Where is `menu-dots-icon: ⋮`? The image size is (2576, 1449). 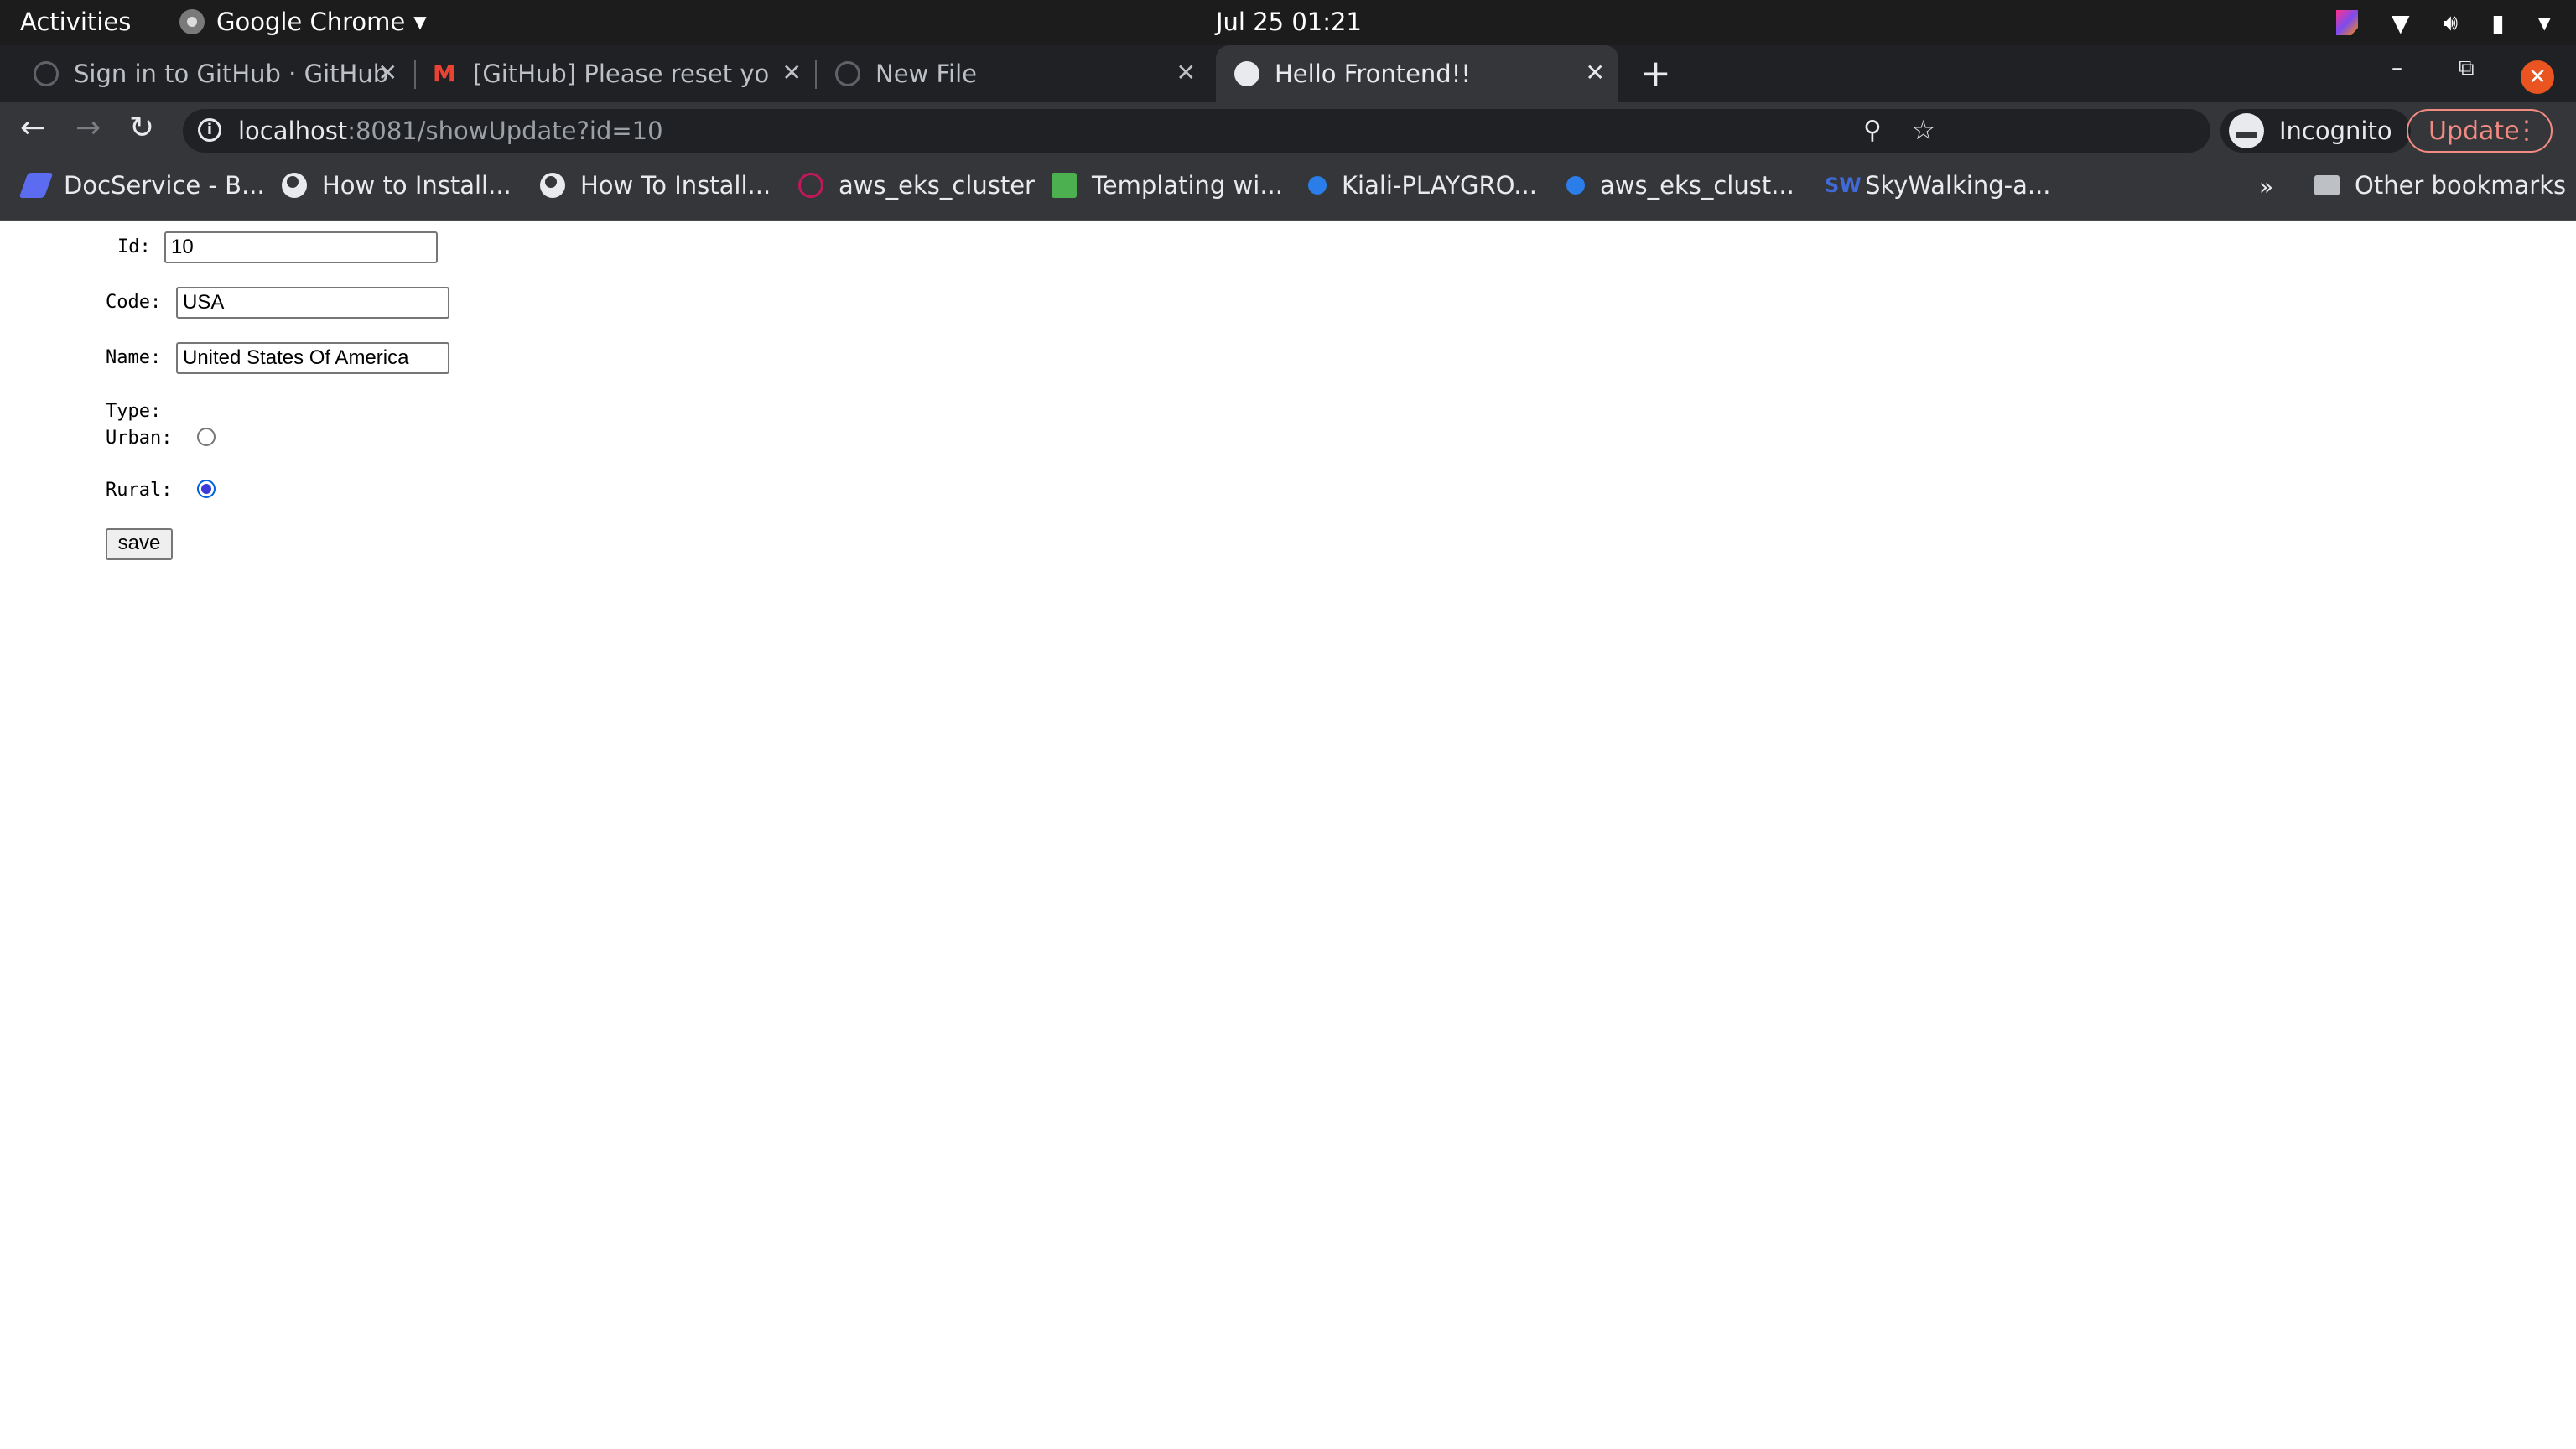 menu-dots-icon: ⋮ is located at coordinates (2526, 130).